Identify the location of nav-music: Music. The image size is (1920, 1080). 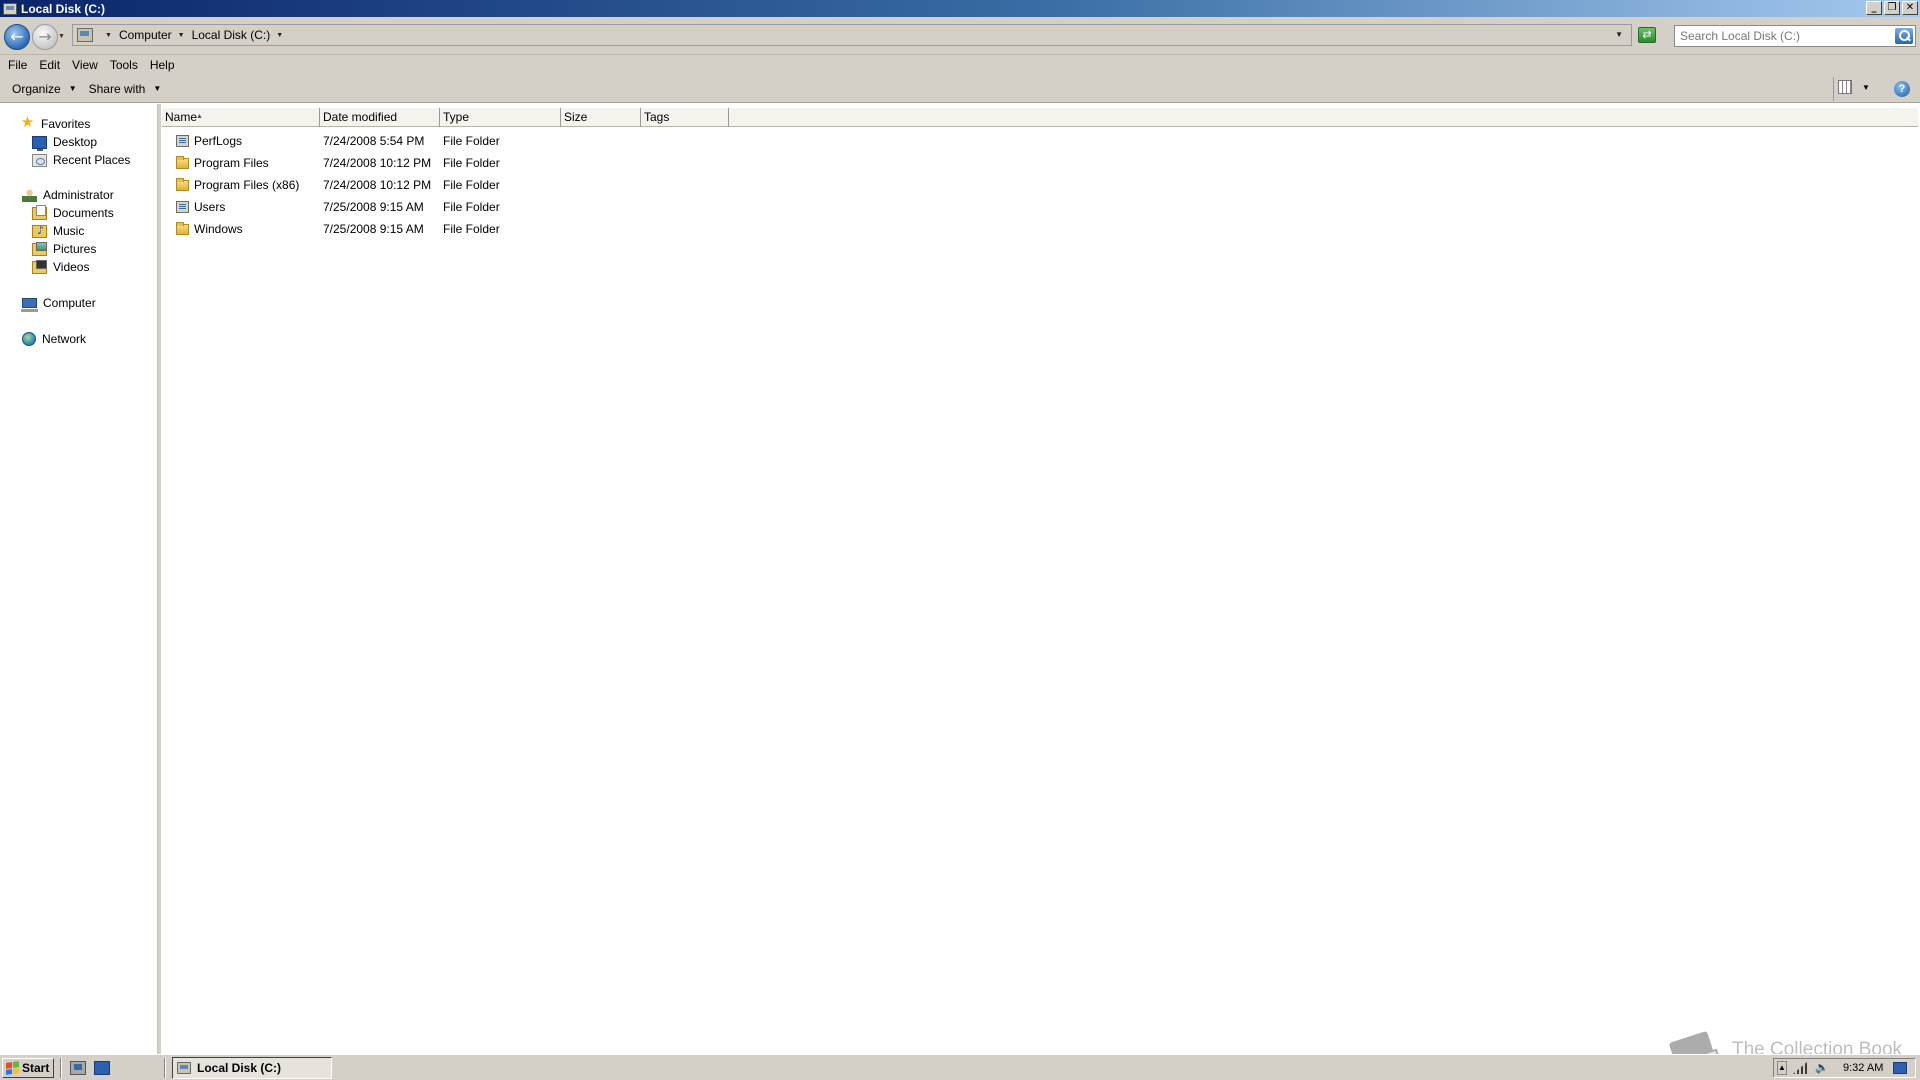
(58, 231).